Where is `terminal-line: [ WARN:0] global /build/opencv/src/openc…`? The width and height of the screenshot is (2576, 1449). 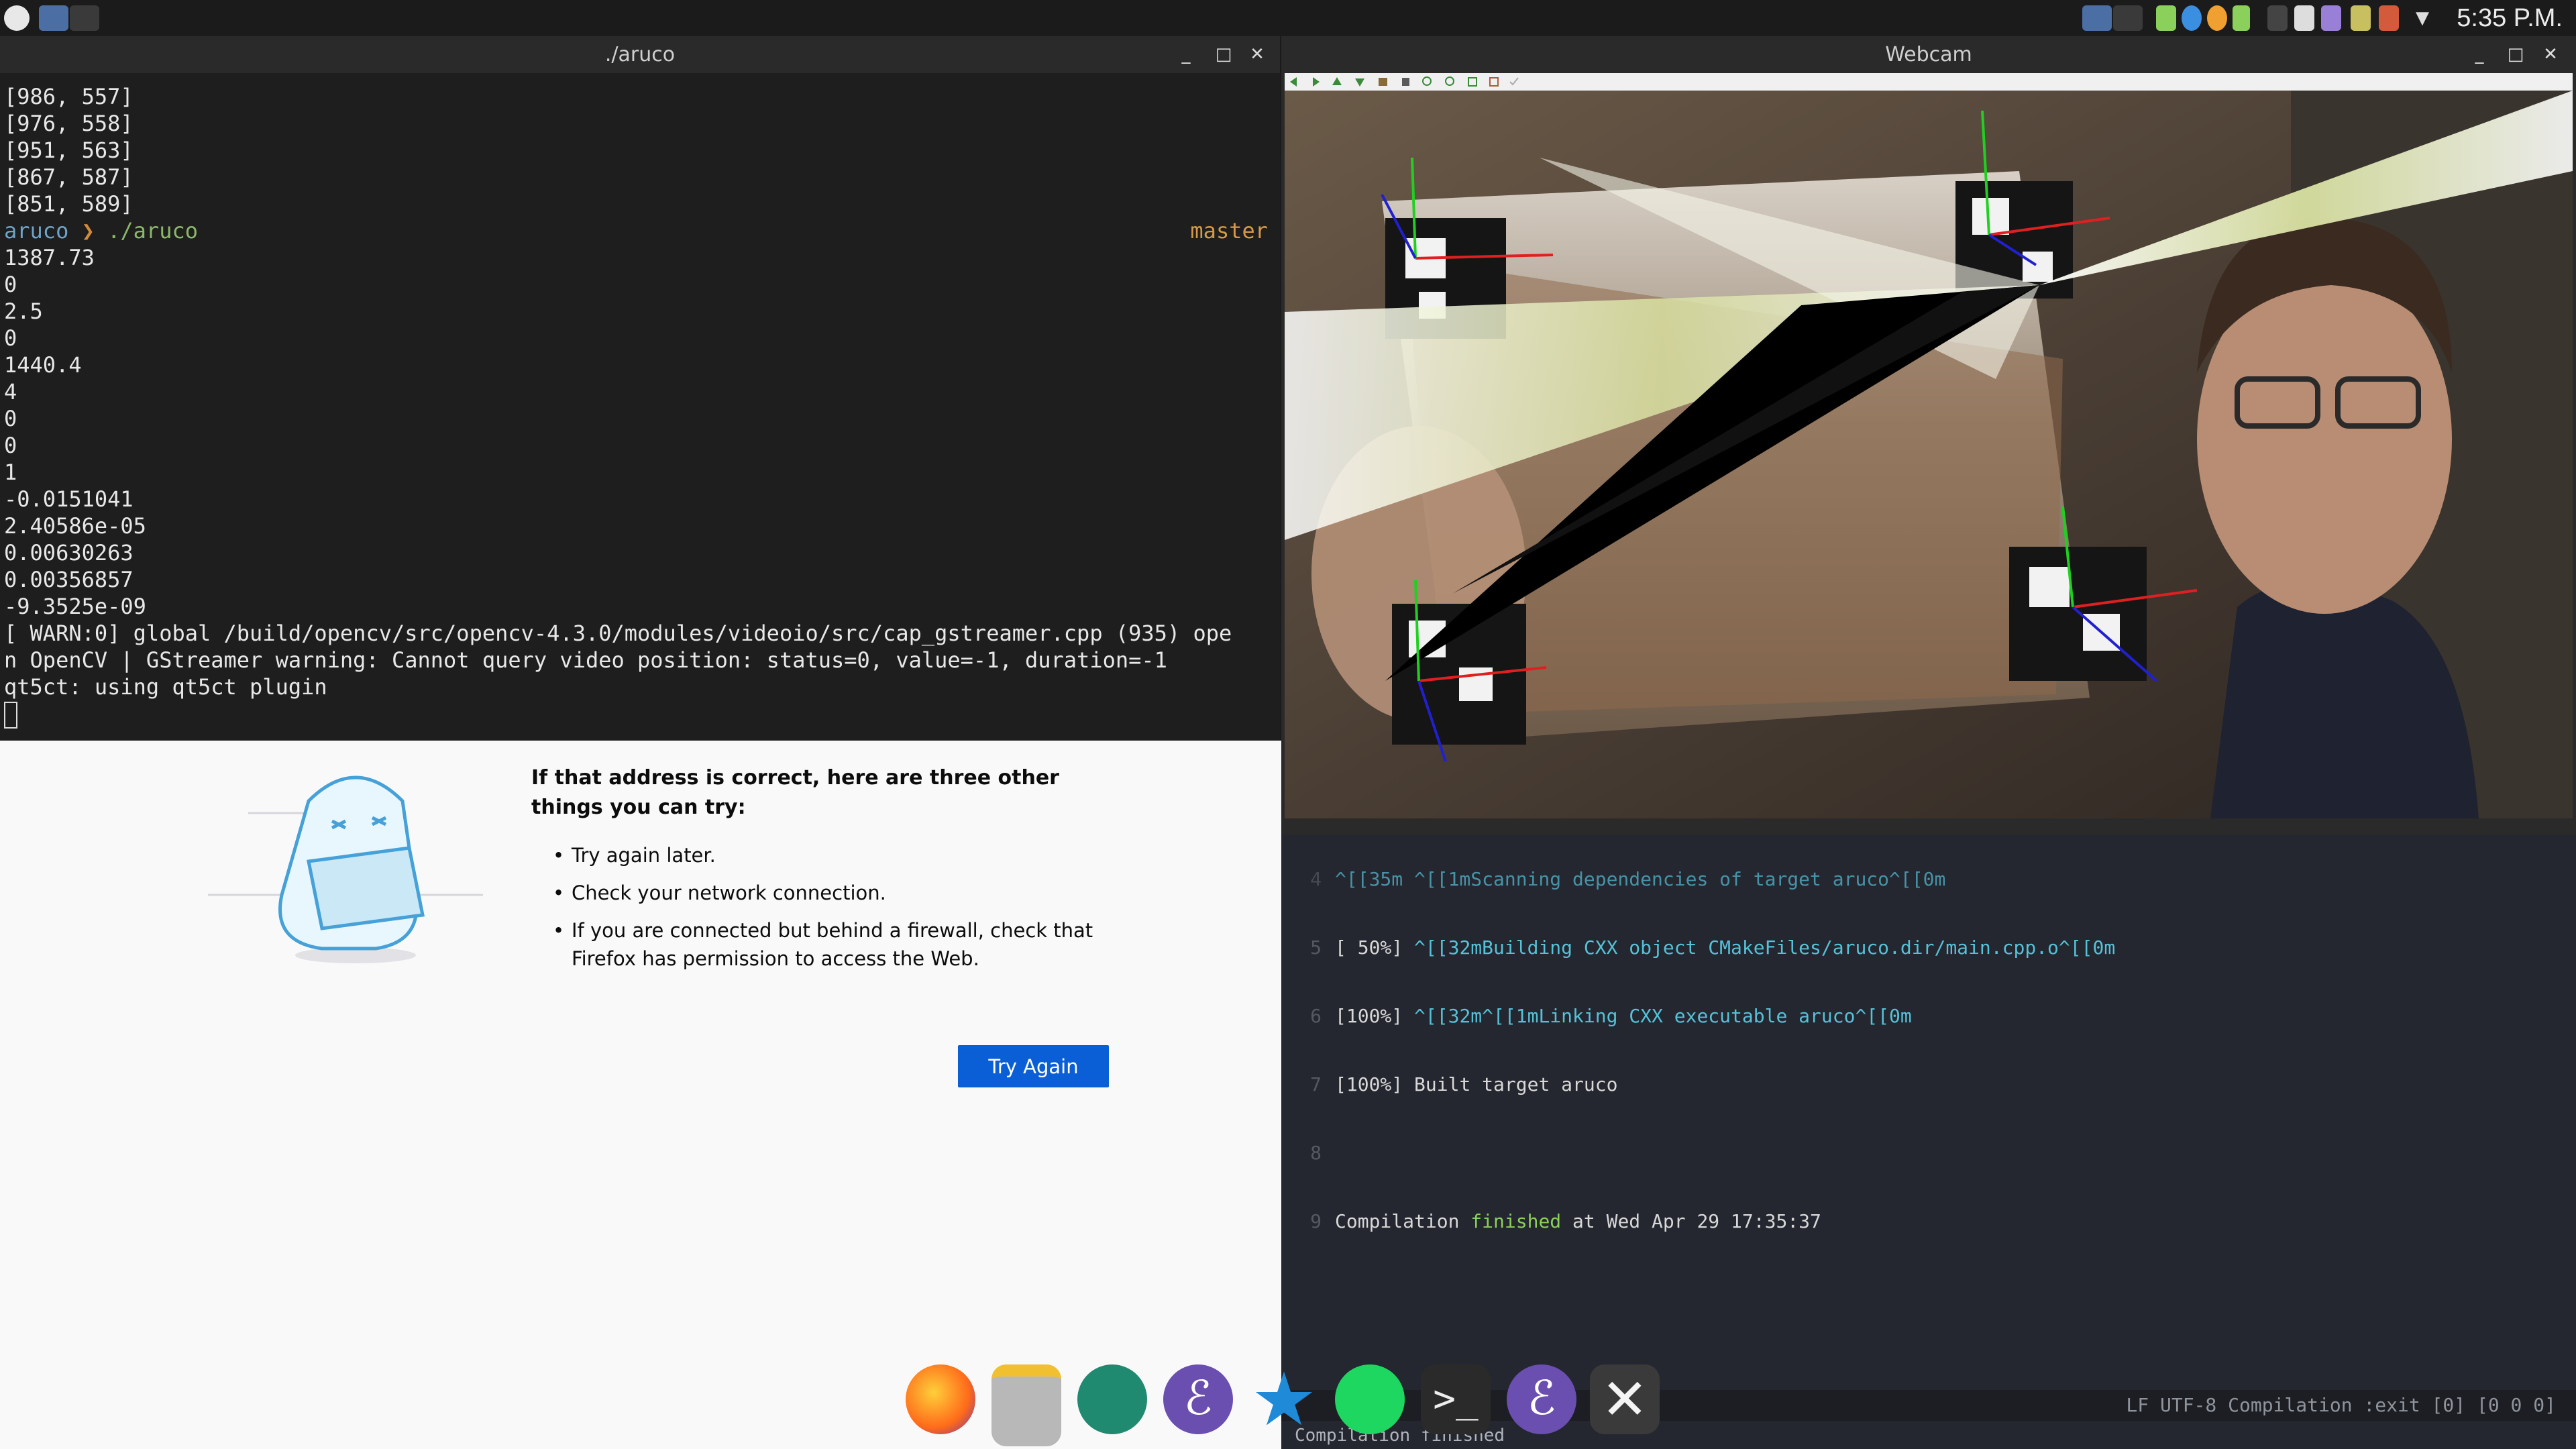
terminal-line: [ WARN:0] global /build/opencv/src/openc… is located at coordinates (618, 633).